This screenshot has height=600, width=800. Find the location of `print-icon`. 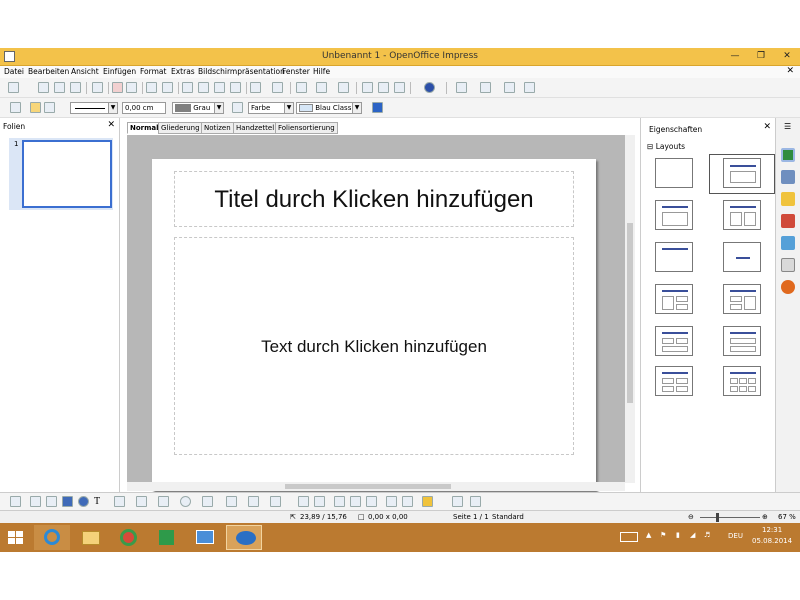

print-icon is located at coordinates (131, 87).